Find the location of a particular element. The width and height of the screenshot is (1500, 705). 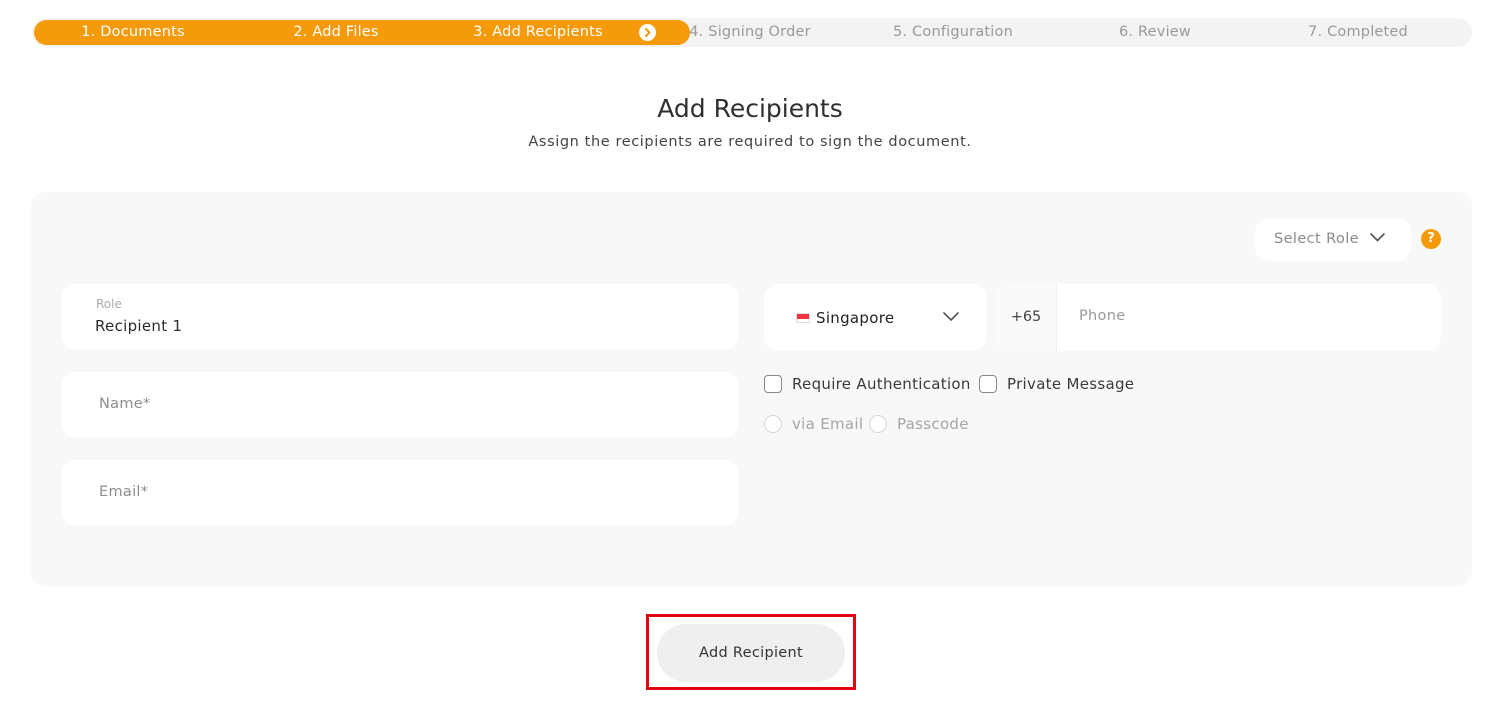

require-authentication-label: Require Authentication is located at coordinates (881, 384).